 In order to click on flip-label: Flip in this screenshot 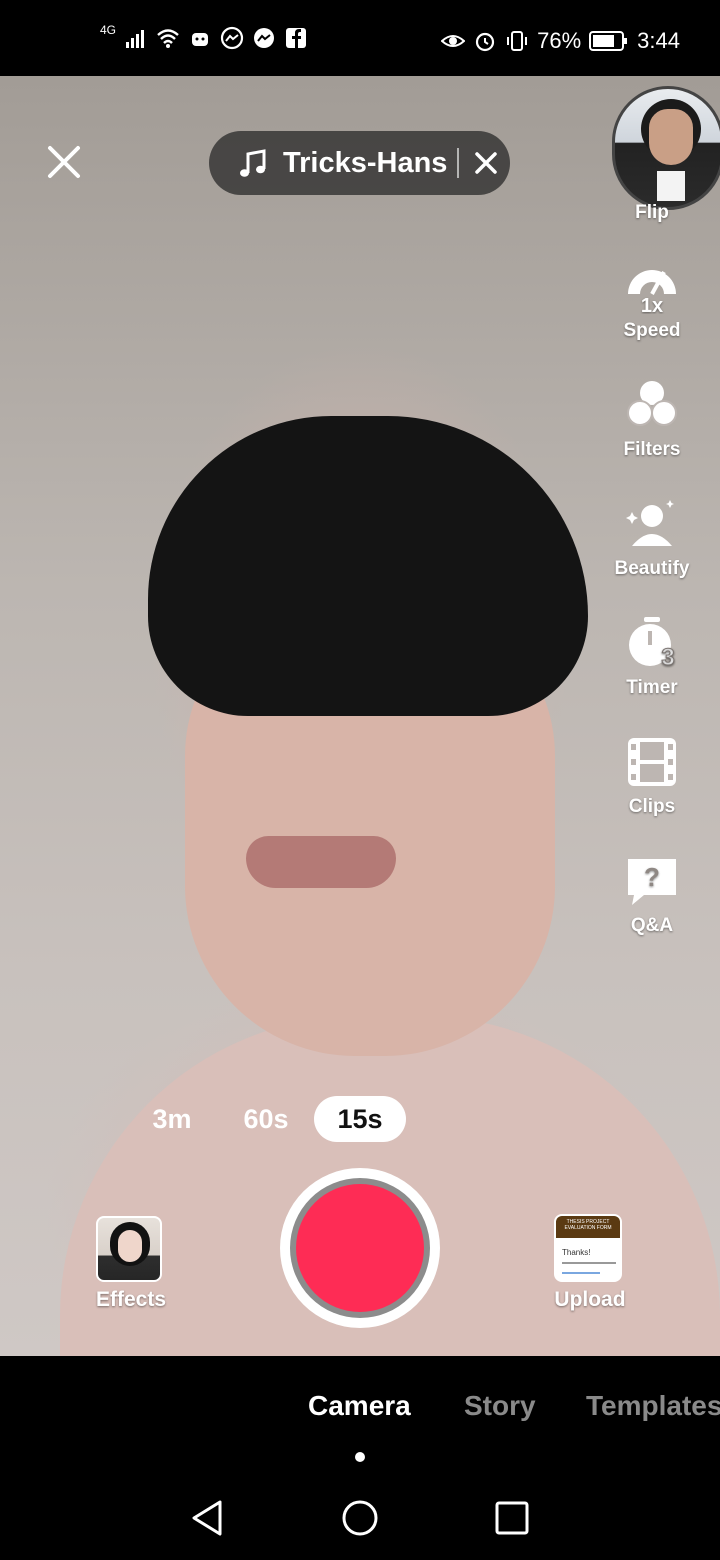, I will do `click(652, 212)`.